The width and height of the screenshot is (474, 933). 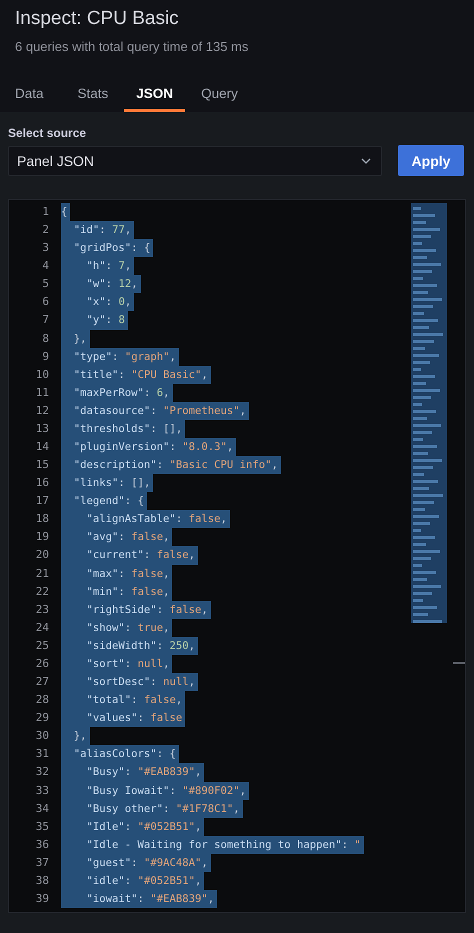 I want to click on line-number: 7, so click(x=45, y=320).